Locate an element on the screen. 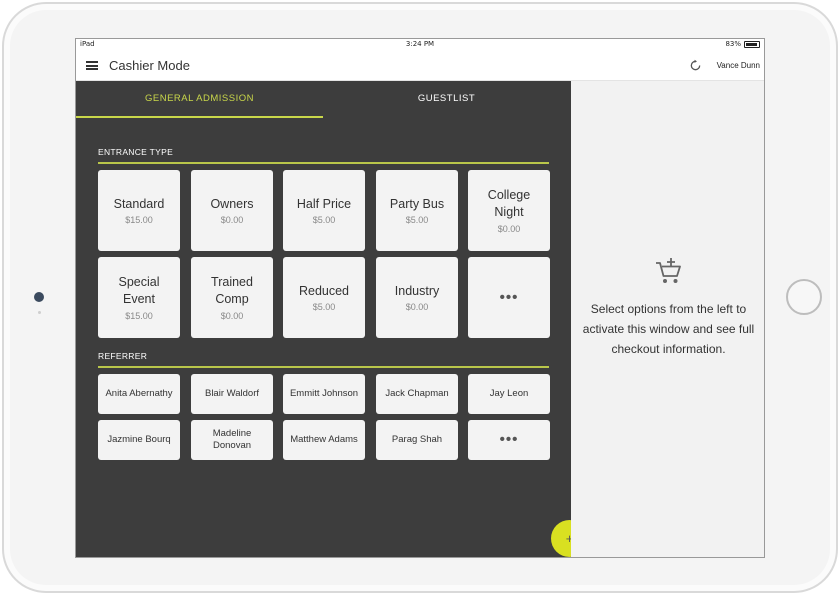  entrance-tile: Party Bus $5.00 is located at coordinates (417, 210).